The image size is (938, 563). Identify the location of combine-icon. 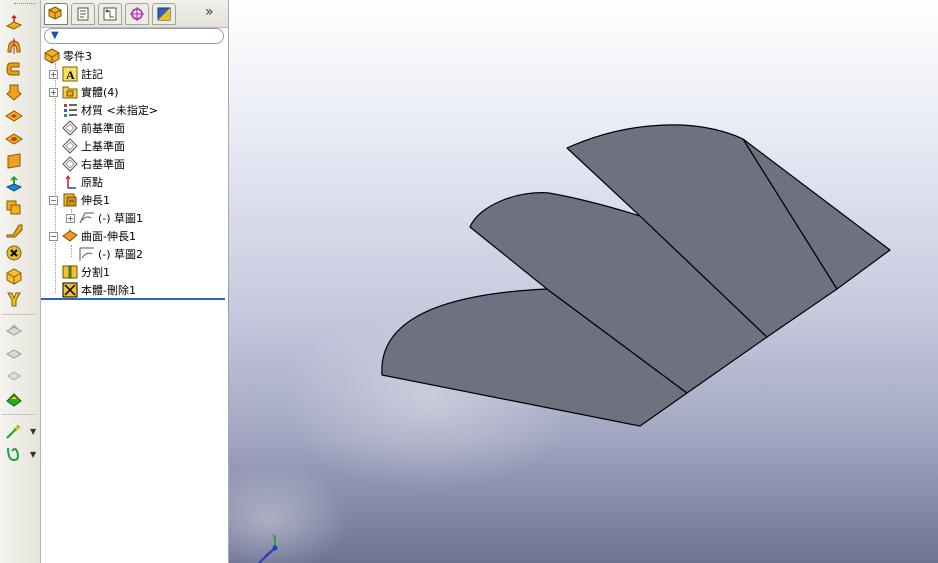
(14, 276).